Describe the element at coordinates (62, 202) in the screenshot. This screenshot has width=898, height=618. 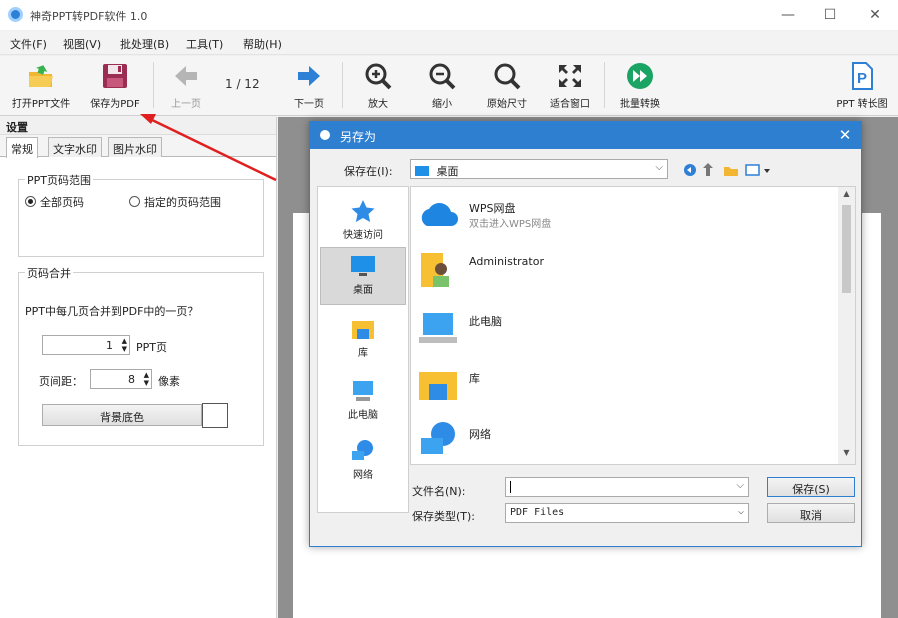
I see `radio-all-pages-label: 全部页码` at that location.